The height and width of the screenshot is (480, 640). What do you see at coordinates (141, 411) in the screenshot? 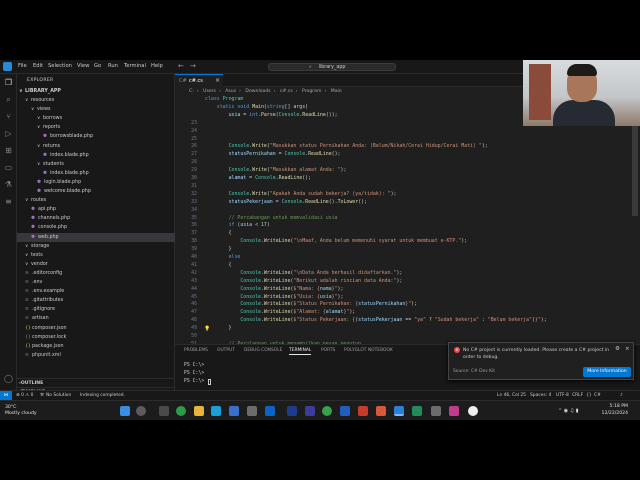
I see `search-icon` at bounding box center [141, 411].